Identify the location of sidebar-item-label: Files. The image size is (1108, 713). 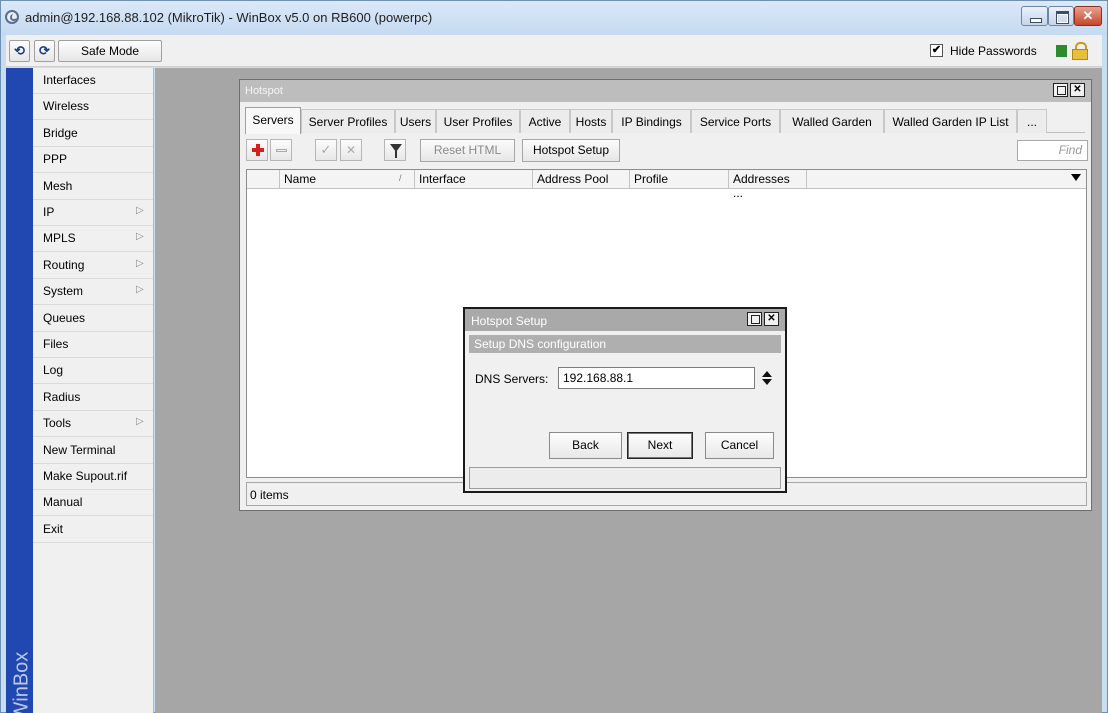
(56, 344).